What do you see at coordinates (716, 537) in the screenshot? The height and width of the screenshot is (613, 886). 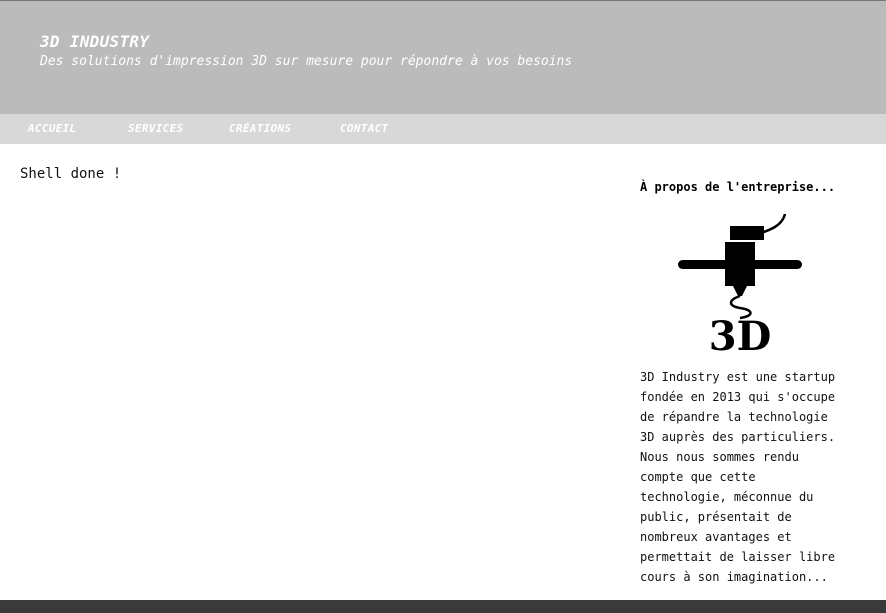 I see `sidebar-text-line: nombreux avantages et` at bounding box center [716, 537].